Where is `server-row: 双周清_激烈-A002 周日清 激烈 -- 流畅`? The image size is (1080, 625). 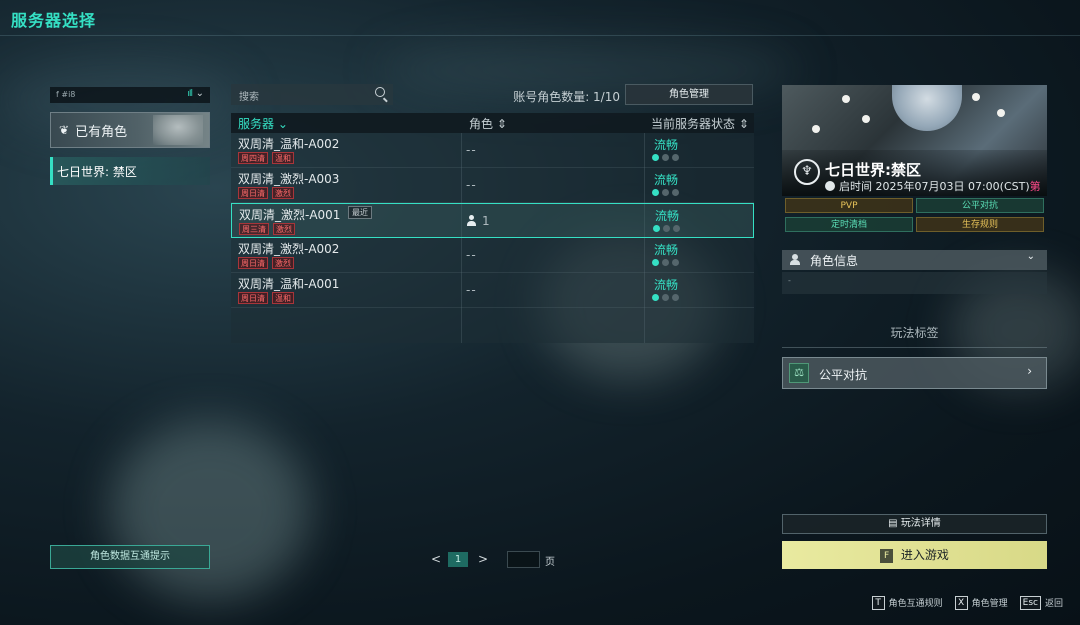 server-row: 双周清_激烈-A002 周日清 激烈 -- 流畅 is located at coordinates (492, 255).